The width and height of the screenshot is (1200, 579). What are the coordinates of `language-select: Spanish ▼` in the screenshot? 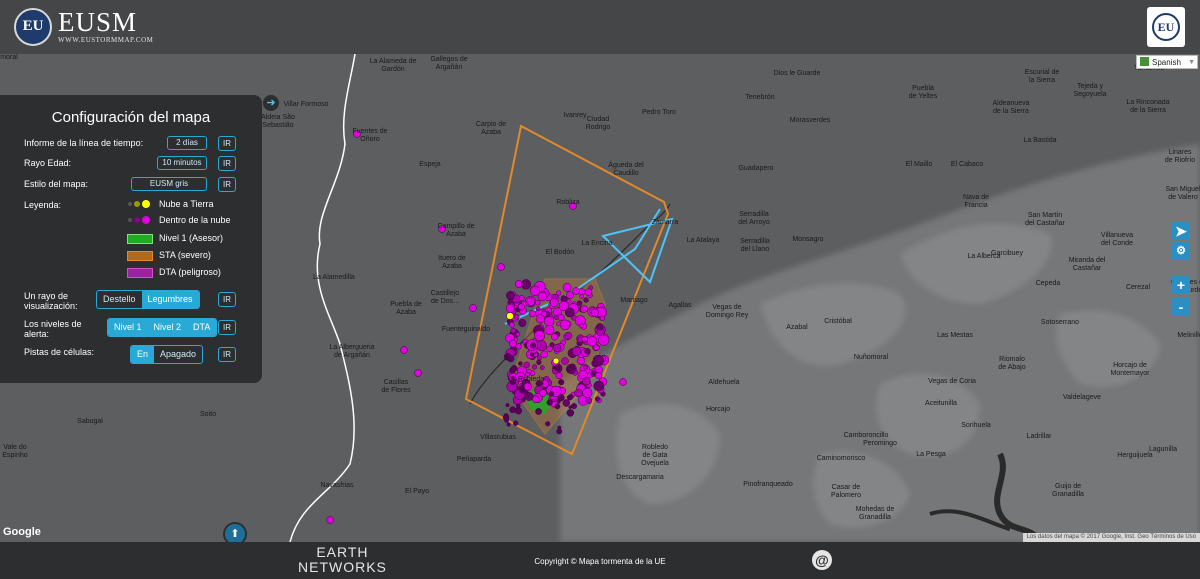 It's located at (1167, 62).